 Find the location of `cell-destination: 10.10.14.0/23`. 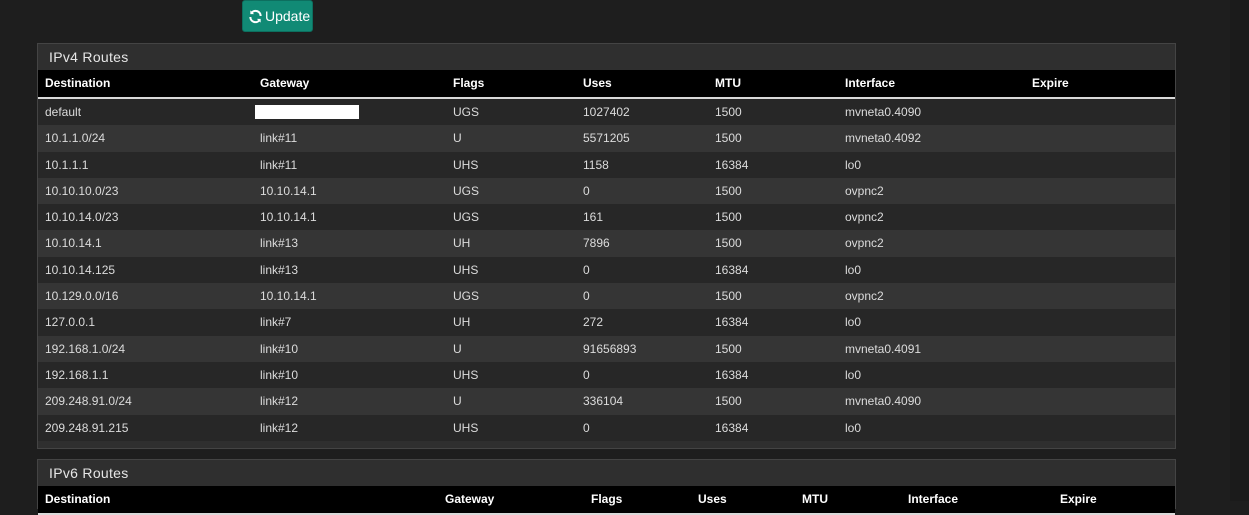

cell-destination: 10.10.14.0/23 is located at coordinates (82, 217).